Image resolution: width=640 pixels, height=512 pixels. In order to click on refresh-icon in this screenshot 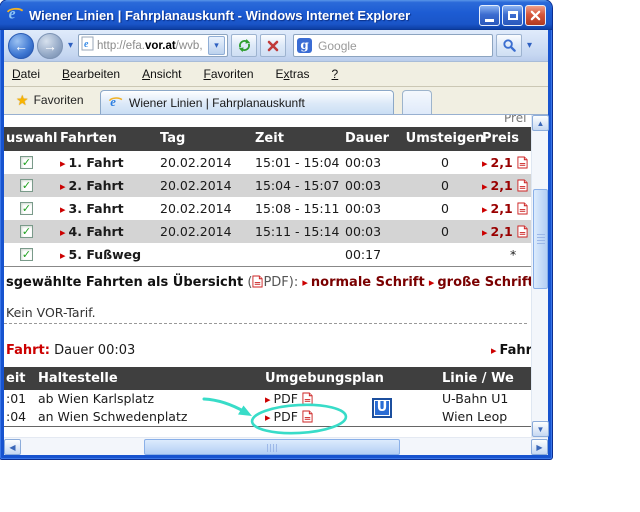, I will do `click(244, 45)`.